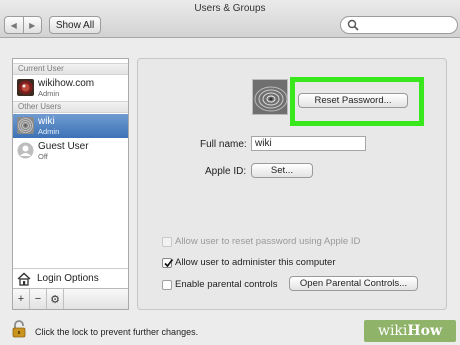  I want to click on search-input, so click(399, 25).